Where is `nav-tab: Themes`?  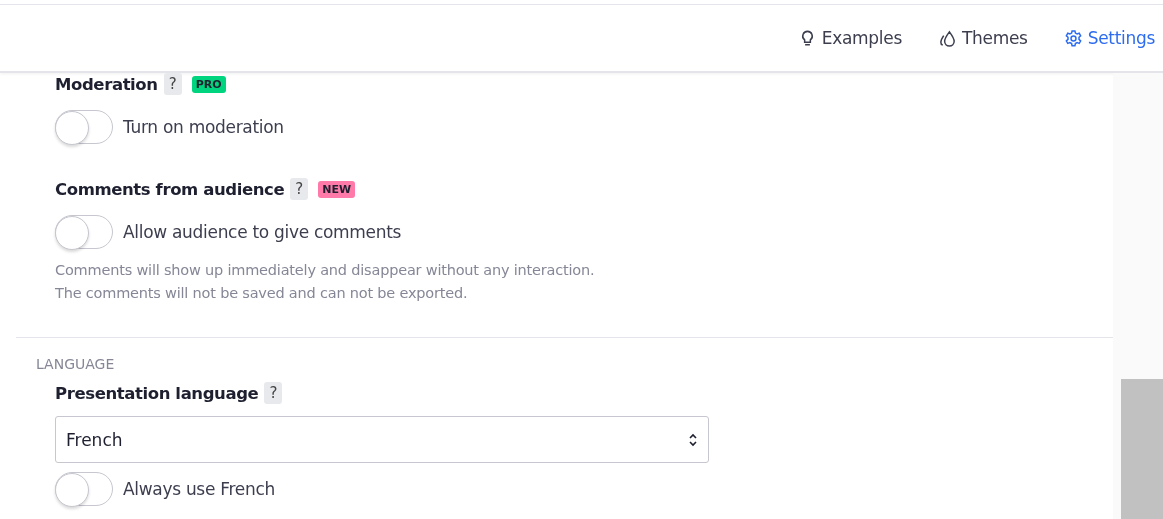 nav-tab: Themes is located at coordinates (982, 38).